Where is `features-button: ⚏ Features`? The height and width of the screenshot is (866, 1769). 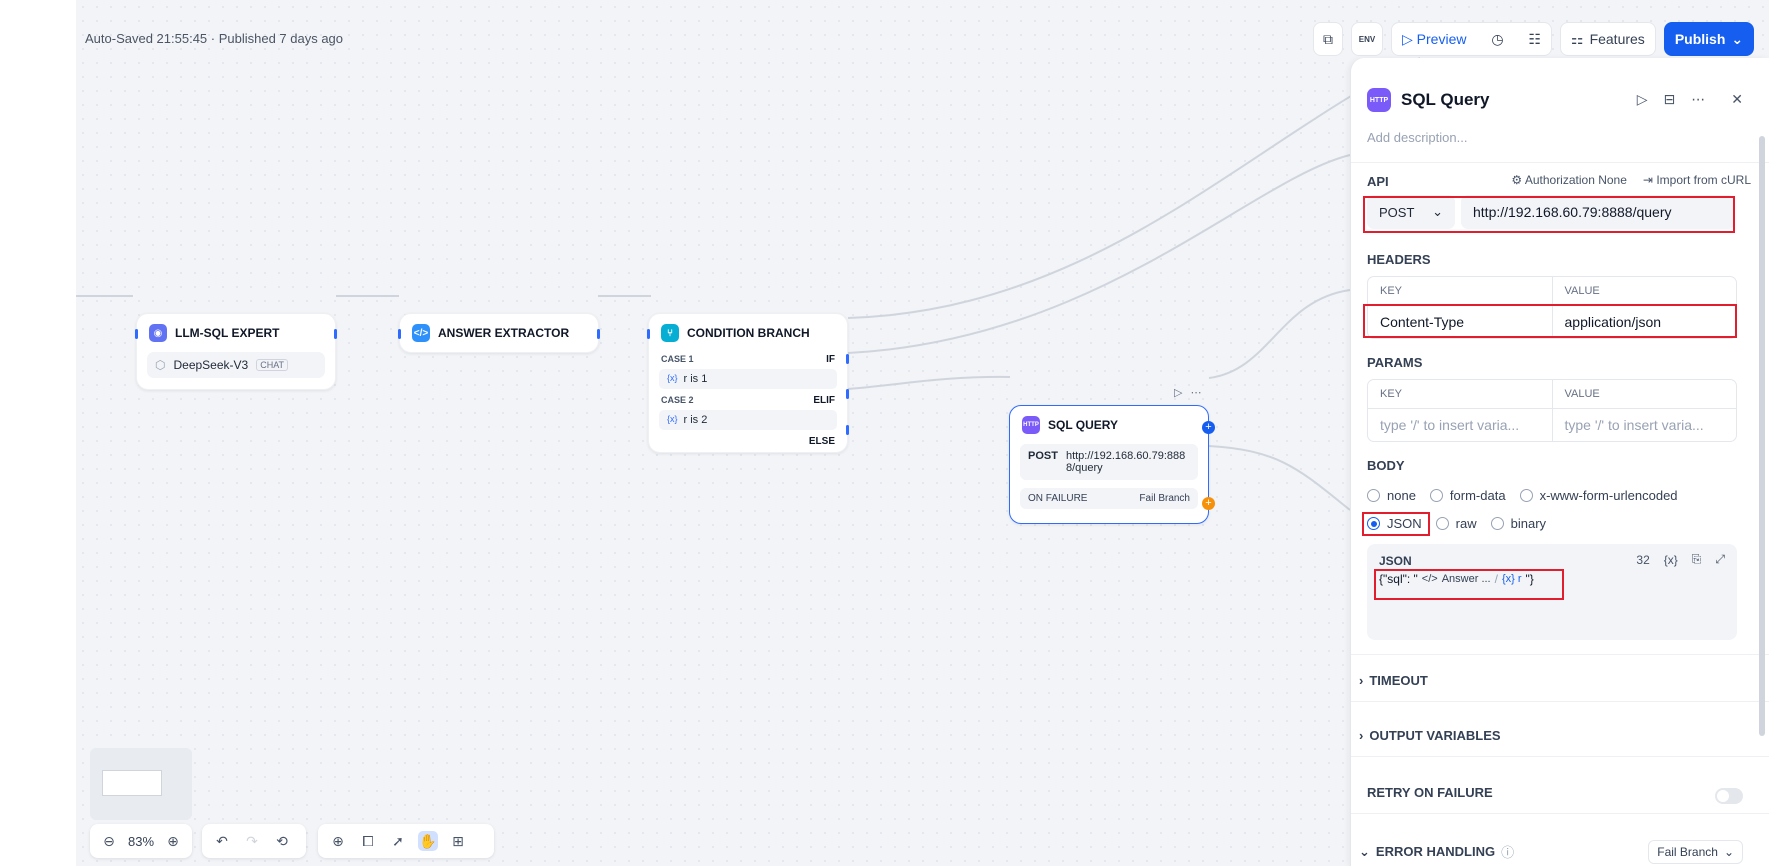 features-button: ⚏ Features is located at coordinates (1608, 39).